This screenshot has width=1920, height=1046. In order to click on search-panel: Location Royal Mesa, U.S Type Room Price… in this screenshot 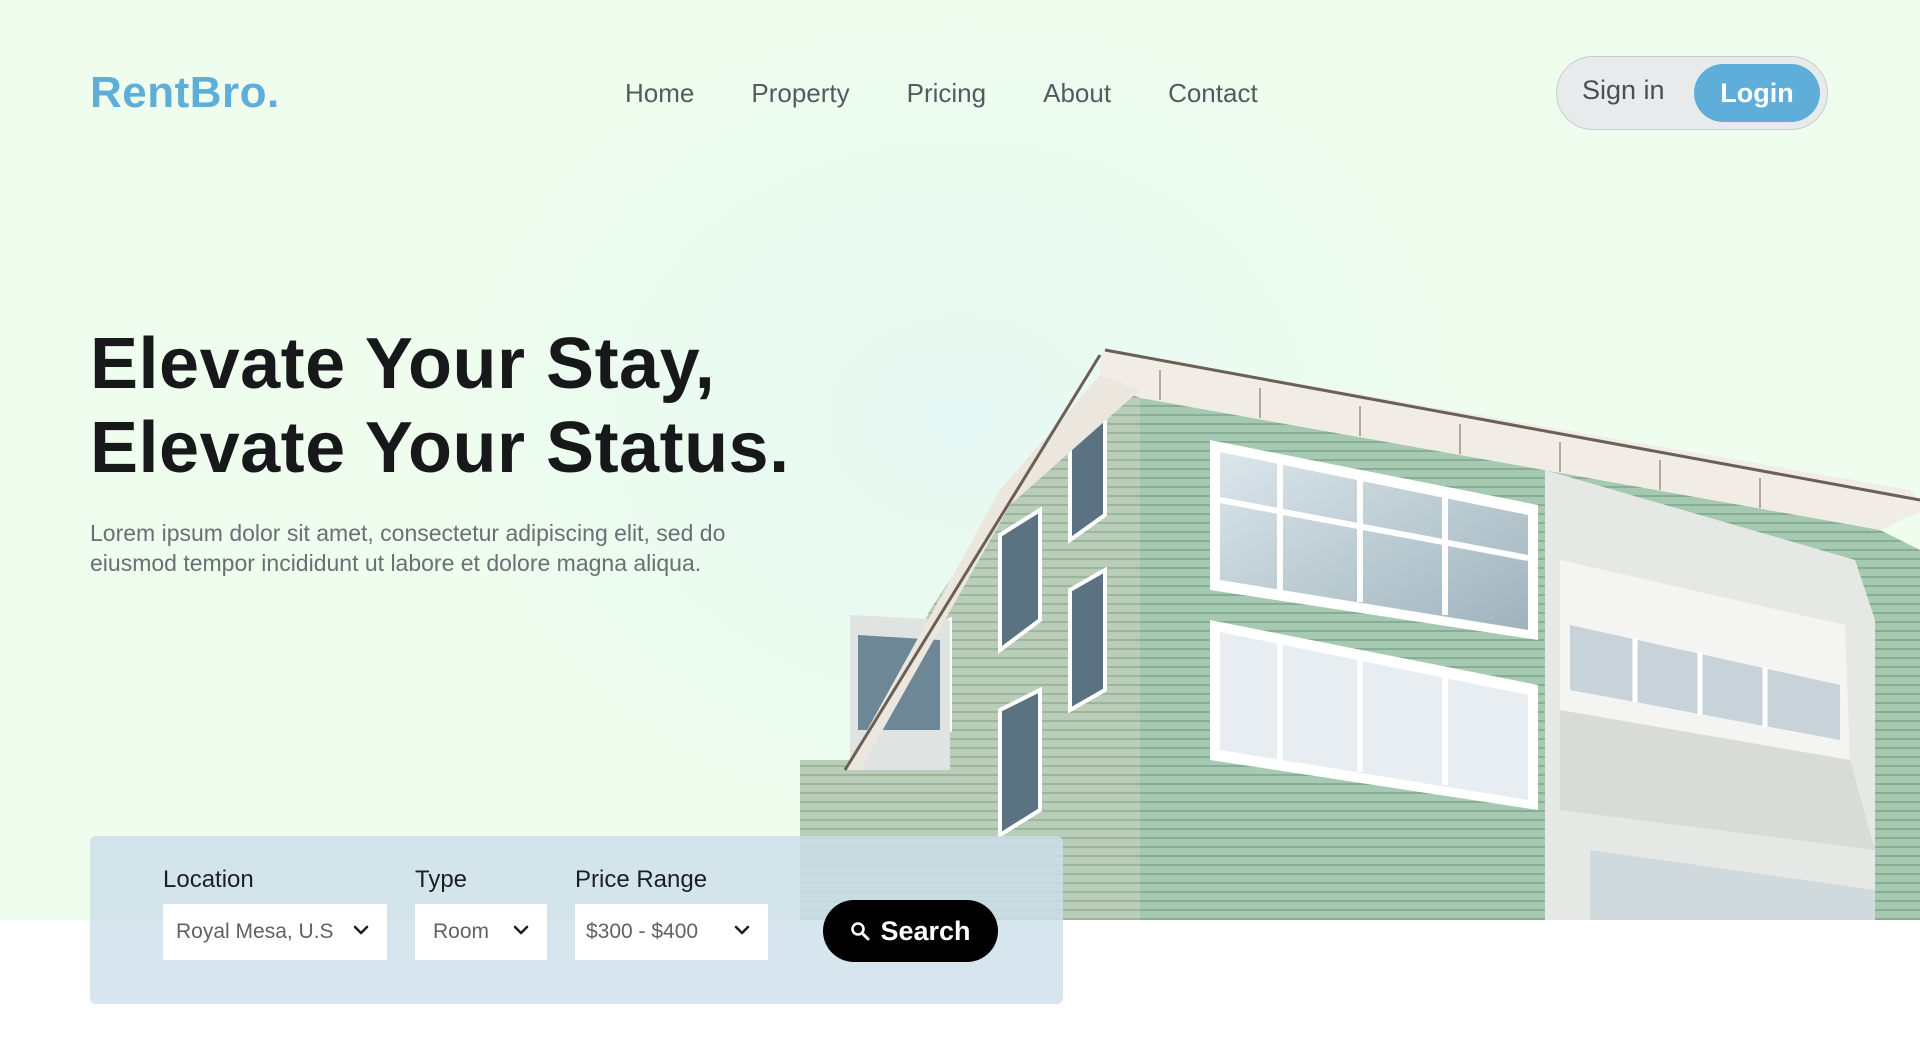, I will do `click(576, 920)`.